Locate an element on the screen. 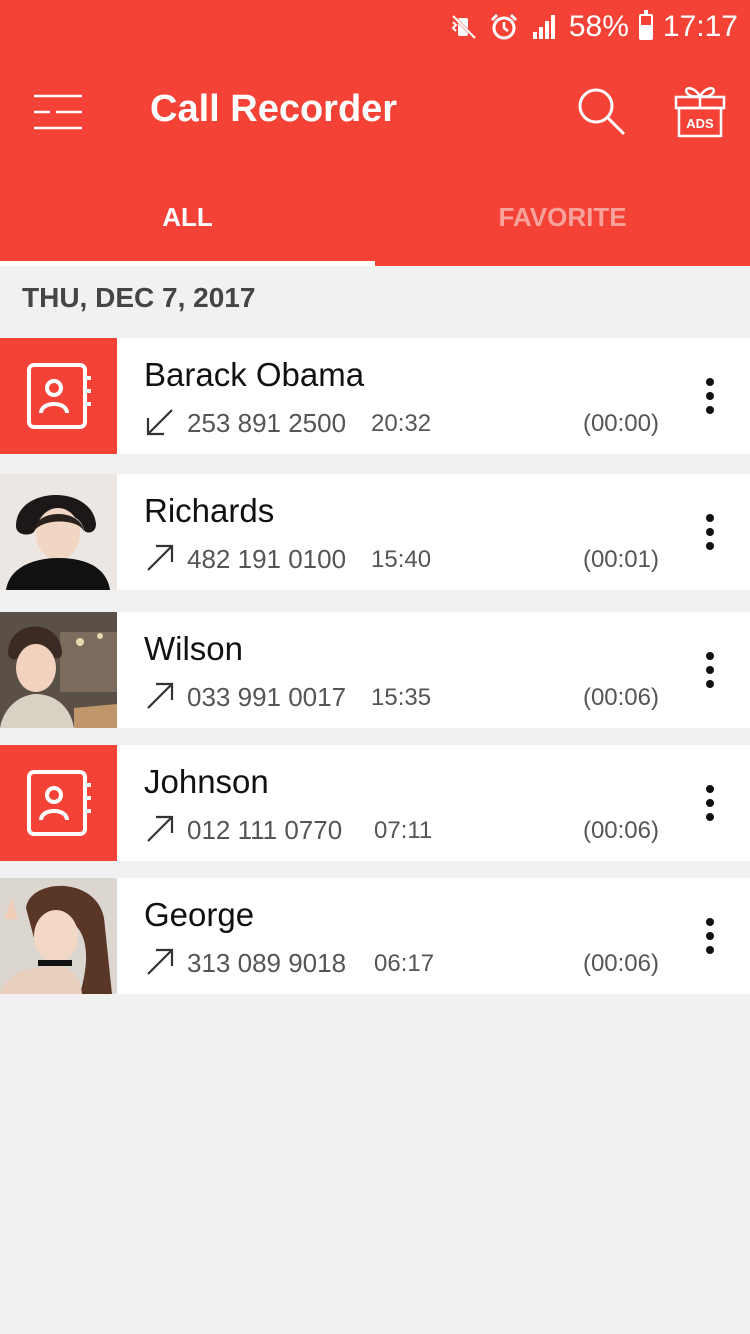 This screenshot has height=1334, width=750. phone-number: 012 111 0770 is located at coordinates (265, 830).